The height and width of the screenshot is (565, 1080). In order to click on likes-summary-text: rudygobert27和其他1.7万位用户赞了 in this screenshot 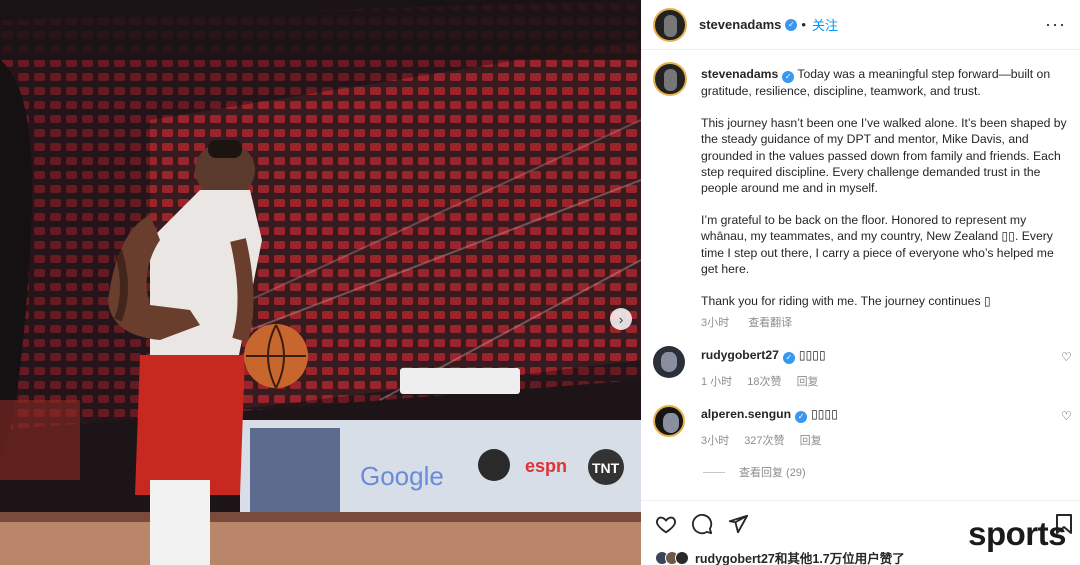, I will do `click(800, 556)`.